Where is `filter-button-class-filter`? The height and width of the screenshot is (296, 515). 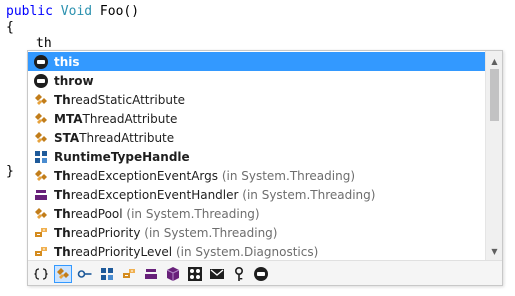 filter-button-class-filter is located at coordinates (63, 274).